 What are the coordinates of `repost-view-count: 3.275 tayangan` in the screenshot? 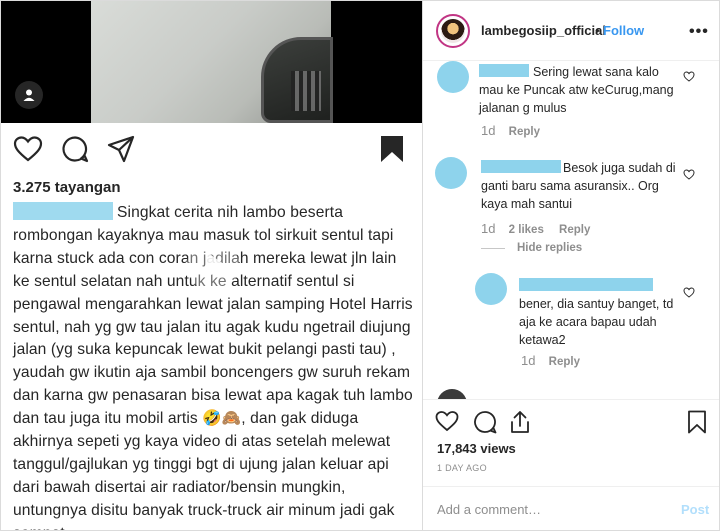 It's located at (67, 187).